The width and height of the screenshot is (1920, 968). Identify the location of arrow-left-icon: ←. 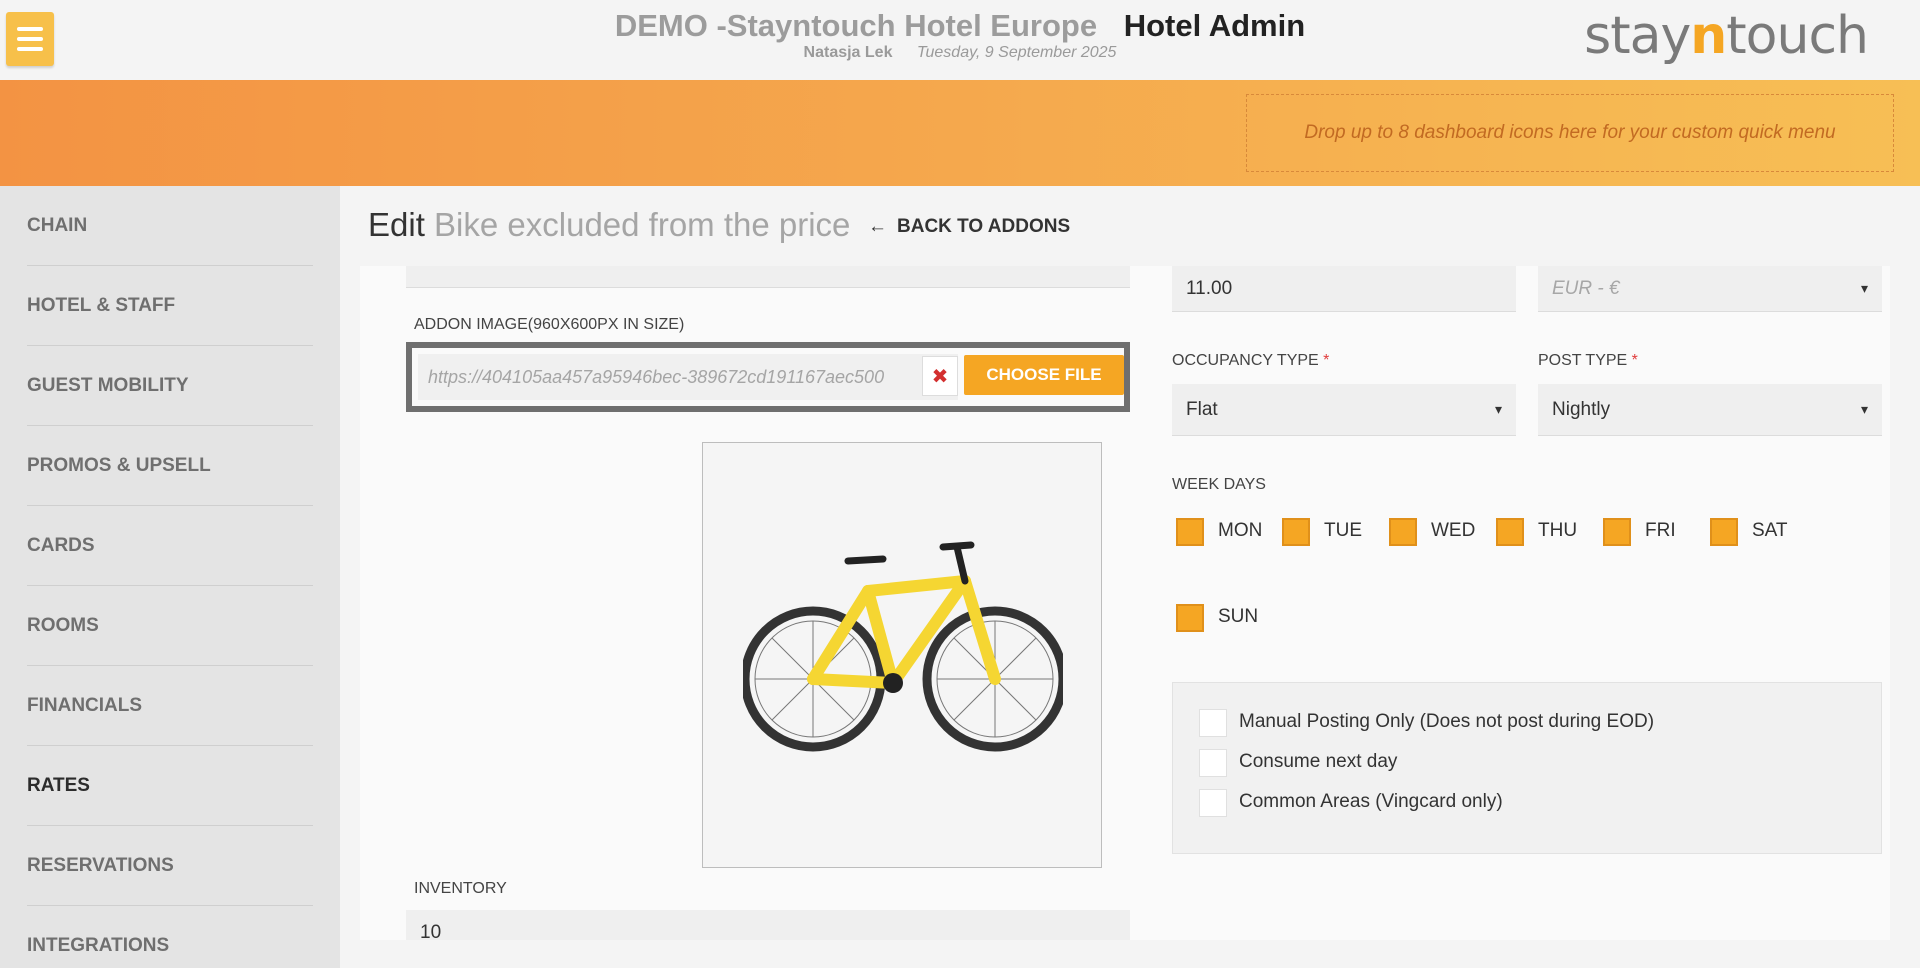
(877, 226).